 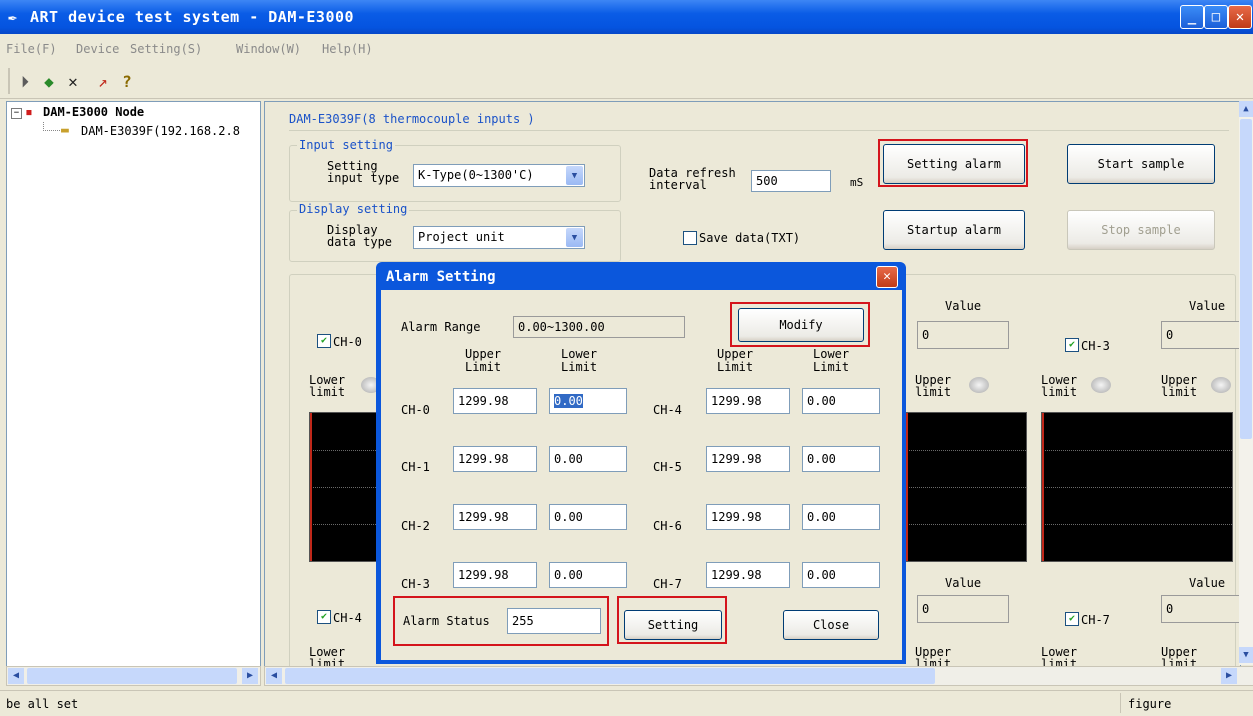 What do you see at coordinates (1207, 583) in the screenshot?
I see `ch7-value-label: Value` at bounding box center [1207, 583].